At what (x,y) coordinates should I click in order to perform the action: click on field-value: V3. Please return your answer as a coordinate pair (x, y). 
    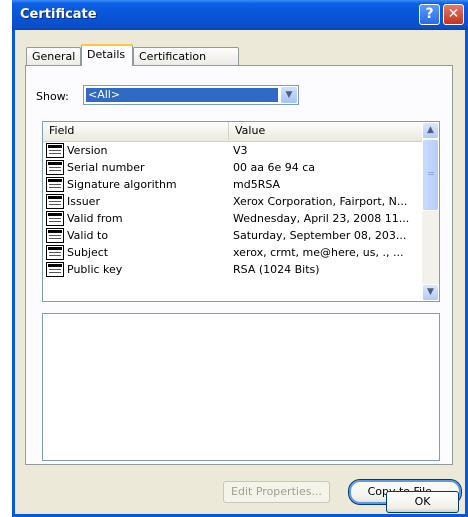
    Looking at the image, I should click on (240, 150).